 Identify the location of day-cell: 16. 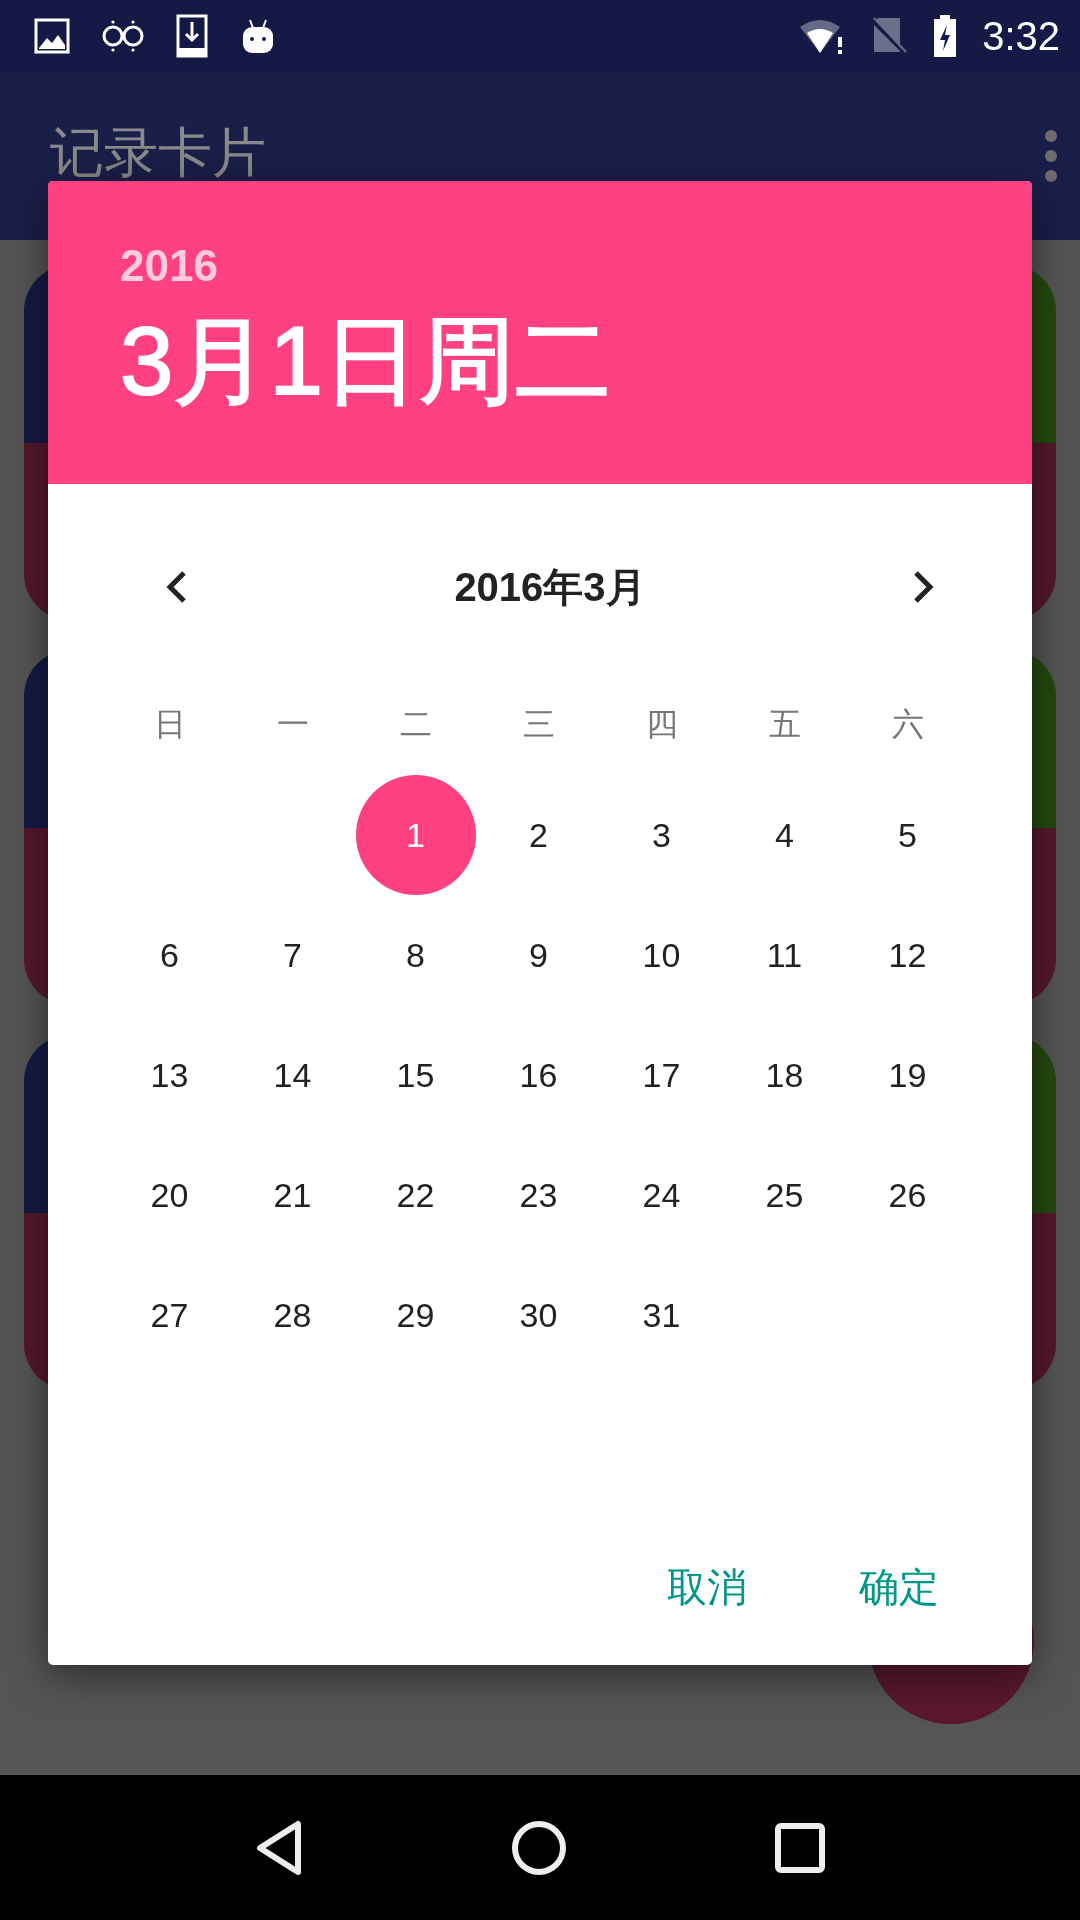
(538, 1075).